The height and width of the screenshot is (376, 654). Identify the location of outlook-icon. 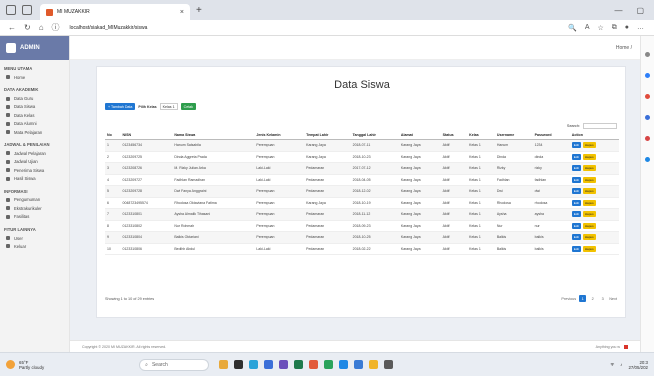
(647, 159).